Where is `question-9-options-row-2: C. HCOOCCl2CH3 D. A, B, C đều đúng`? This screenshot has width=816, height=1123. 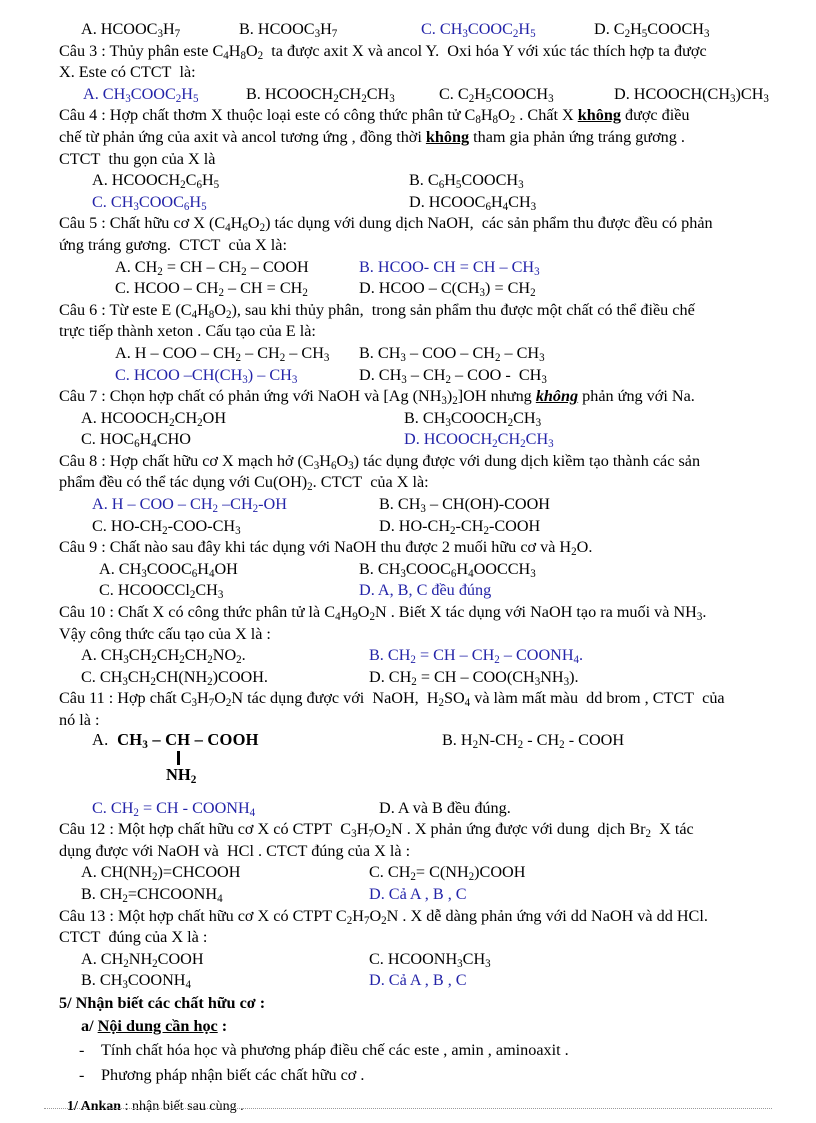 question-9-options-row-2: C. HCOOCCl2CH3 D. A, B, C đều đúng is located at coordinates (409, 591).